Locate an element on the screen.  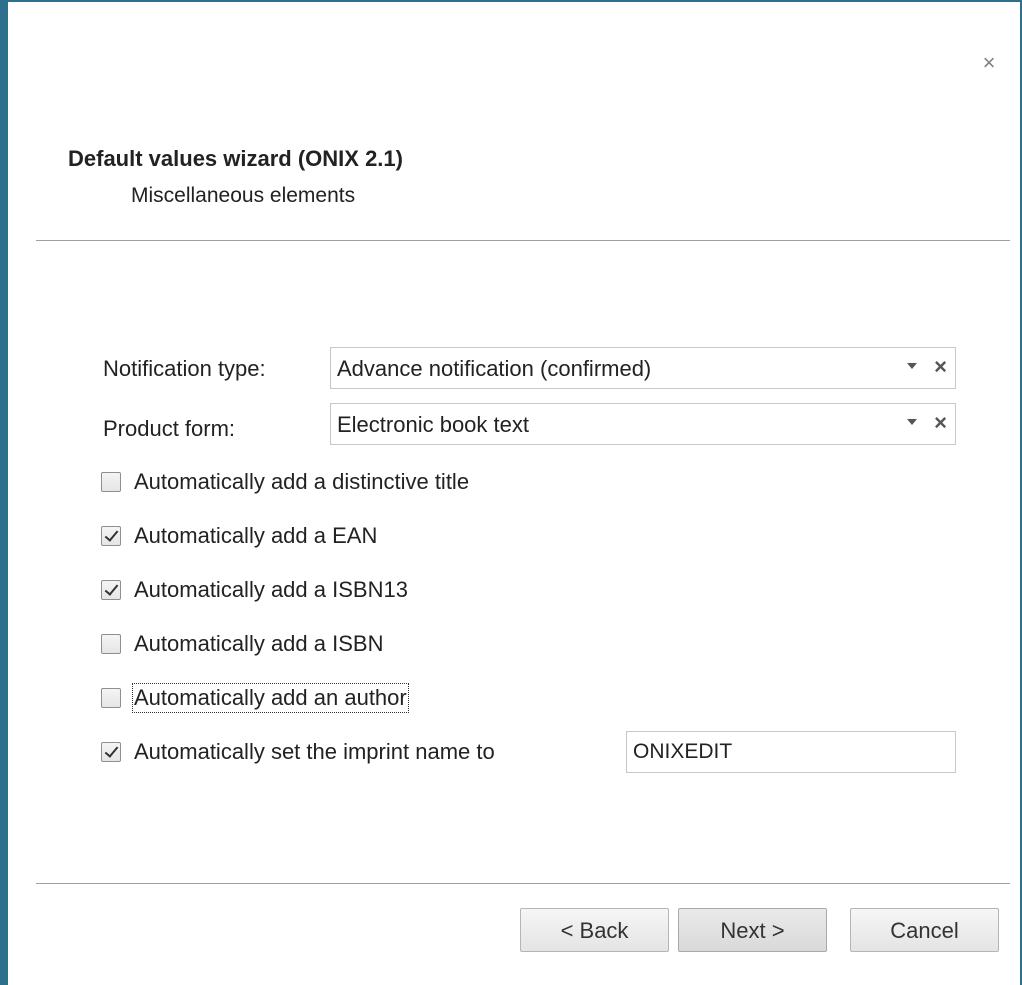
option-ean: Automatically add a EAN is located at coordinates (239, 536).